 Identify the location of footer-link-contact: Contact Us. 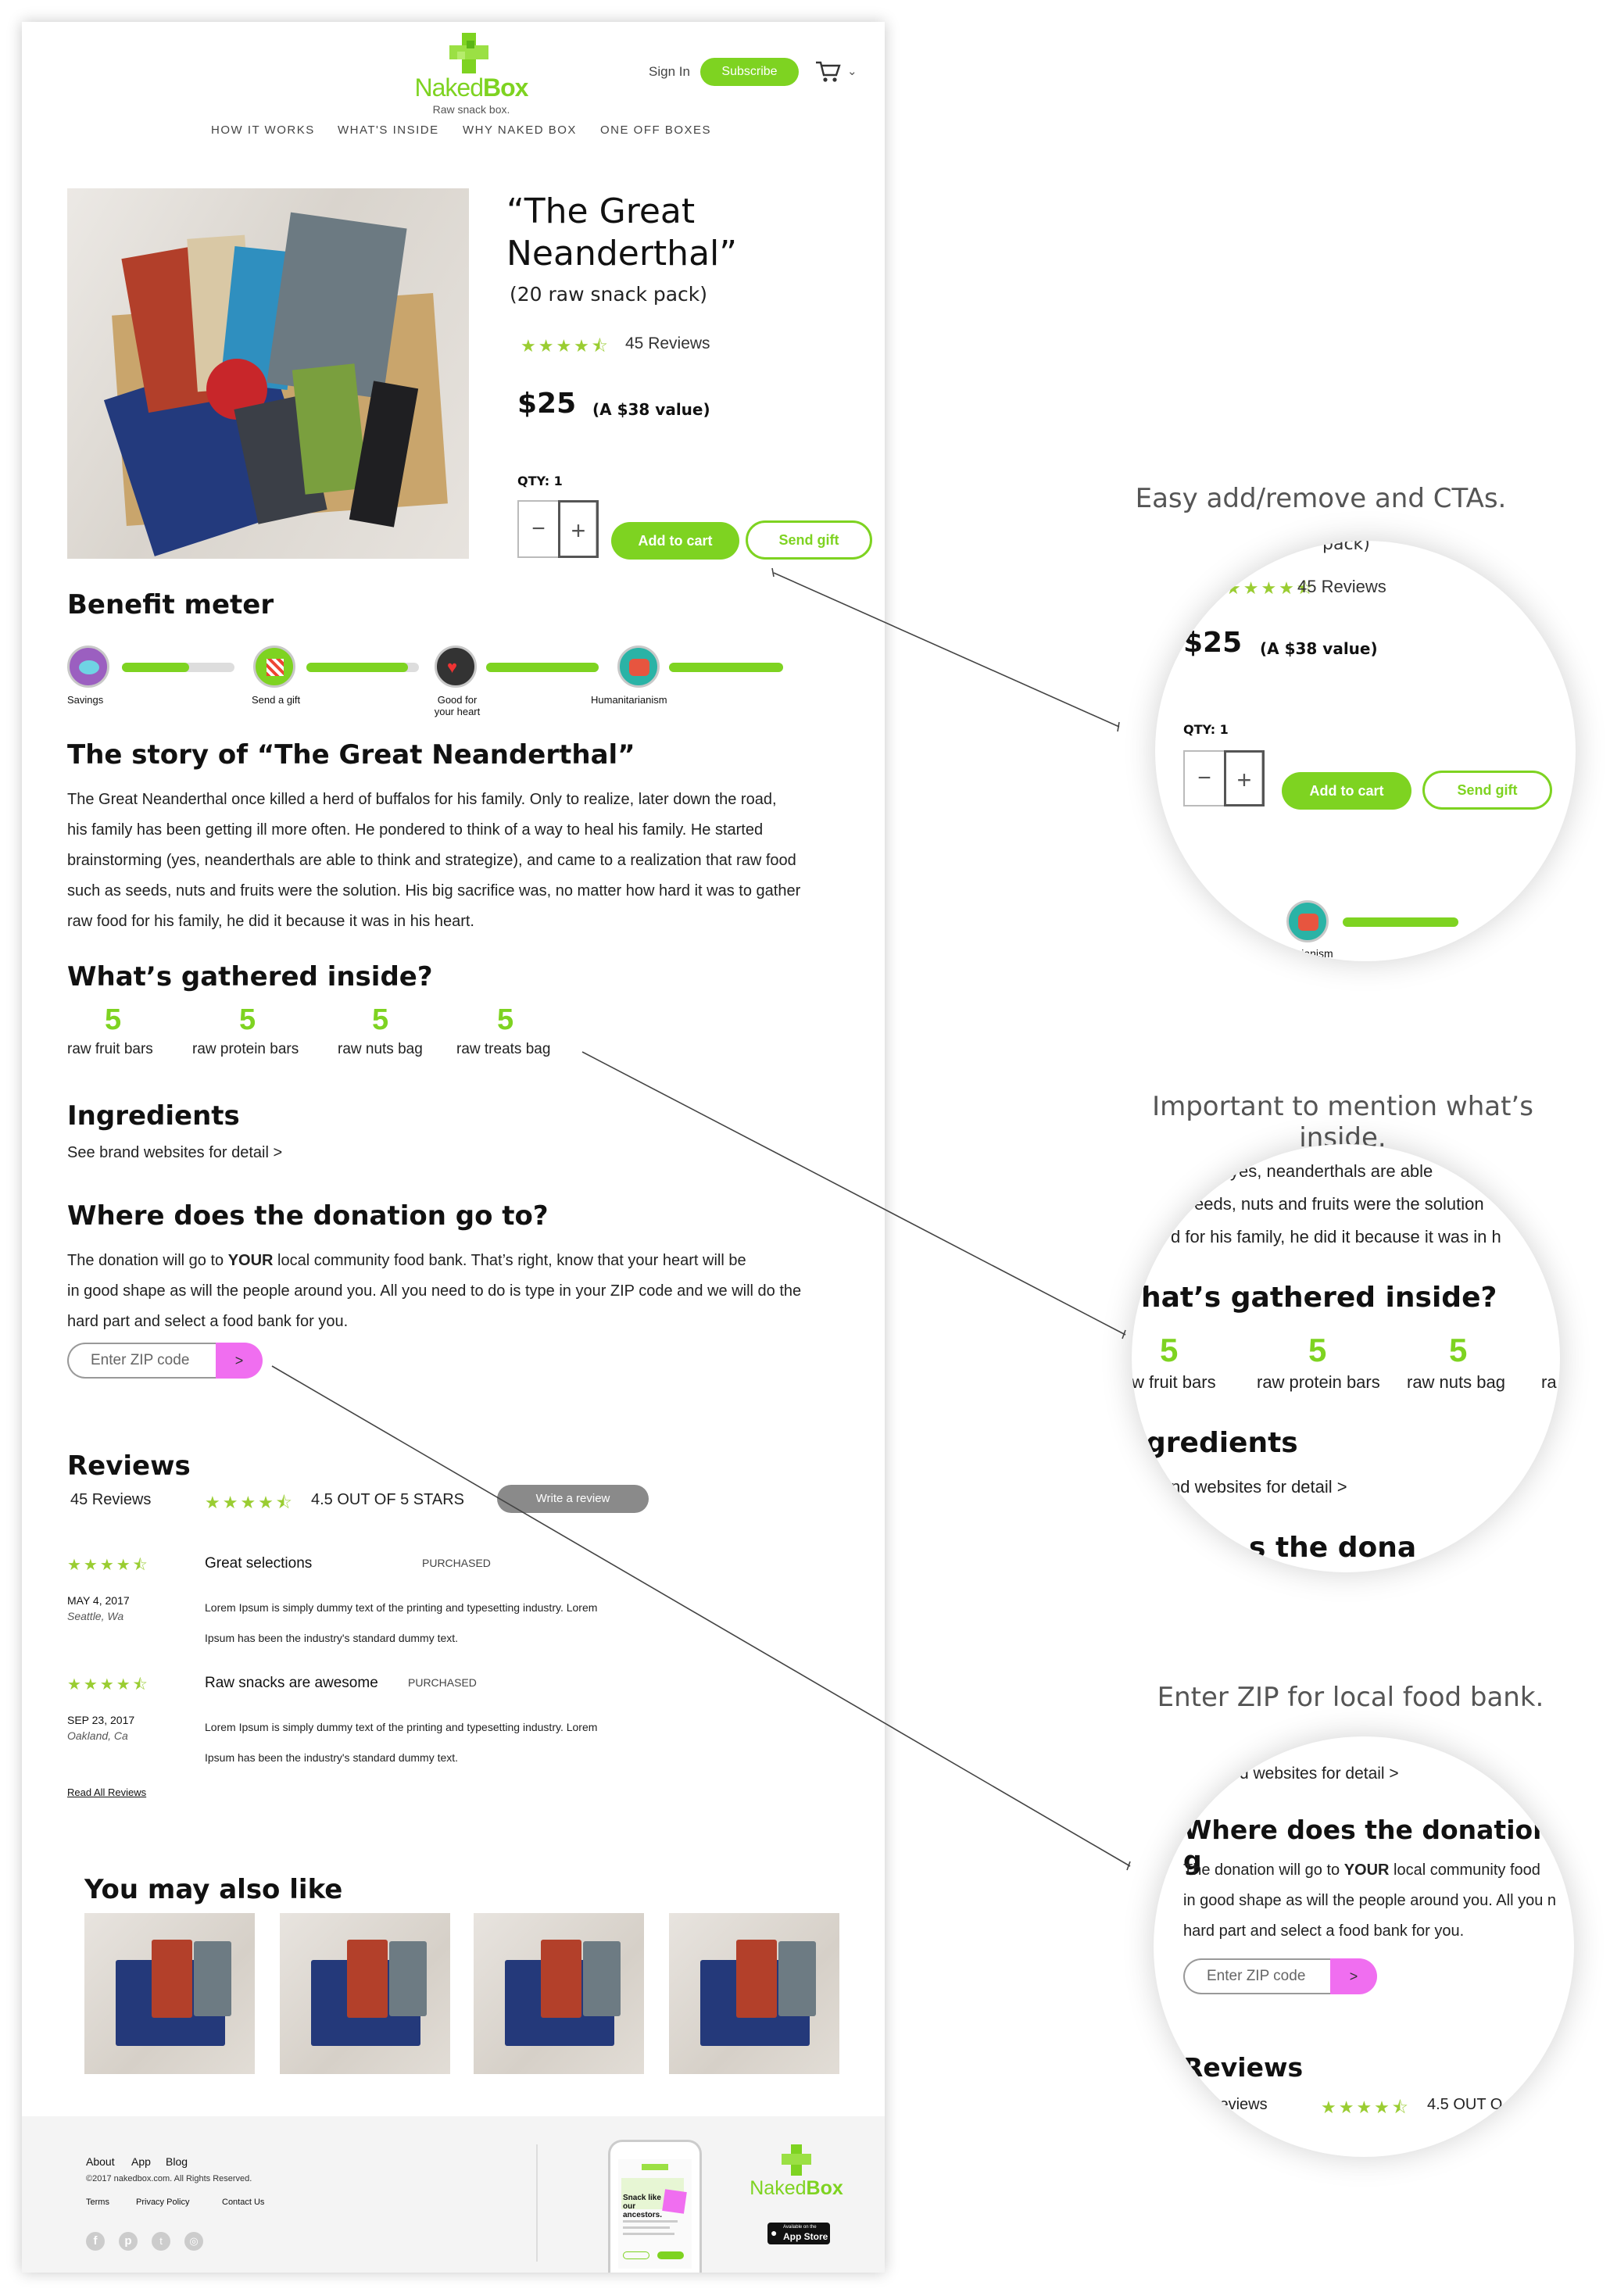
(243, 2203).